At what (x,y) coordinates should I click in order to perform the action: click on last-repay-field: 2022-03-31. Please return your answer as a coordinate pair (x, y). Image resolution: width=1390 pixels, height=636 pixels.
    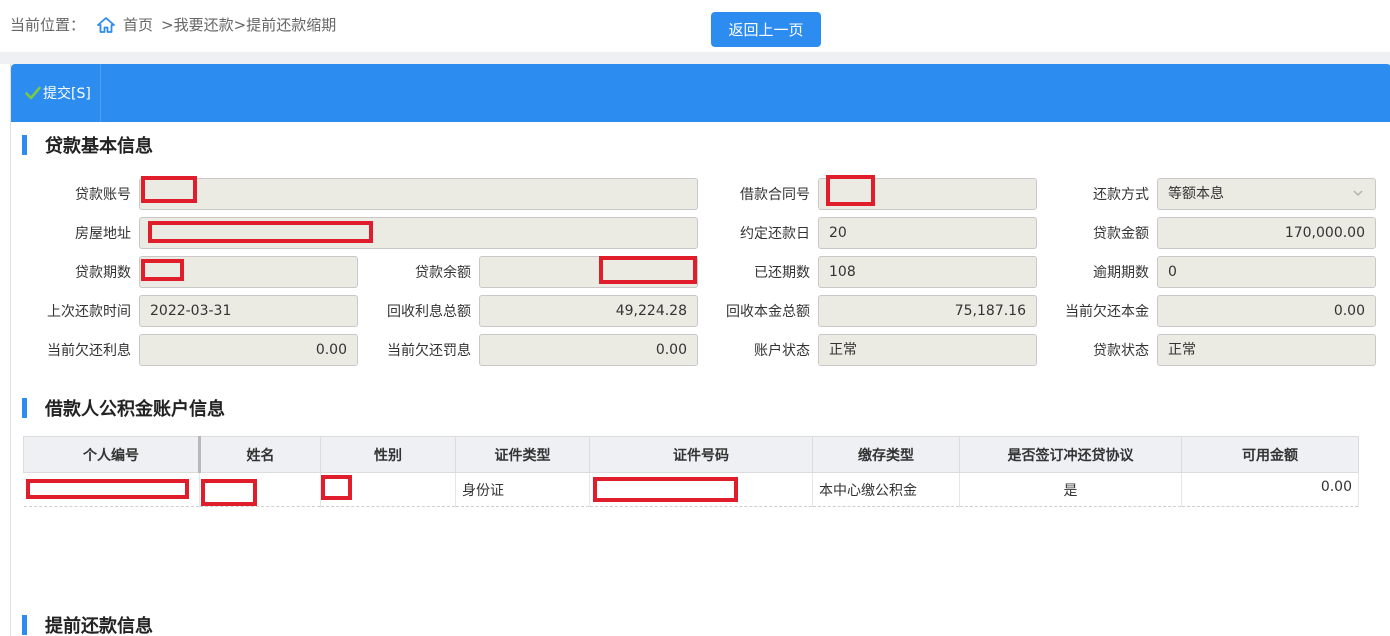
    Looking at the image, I should click on (248, 311).